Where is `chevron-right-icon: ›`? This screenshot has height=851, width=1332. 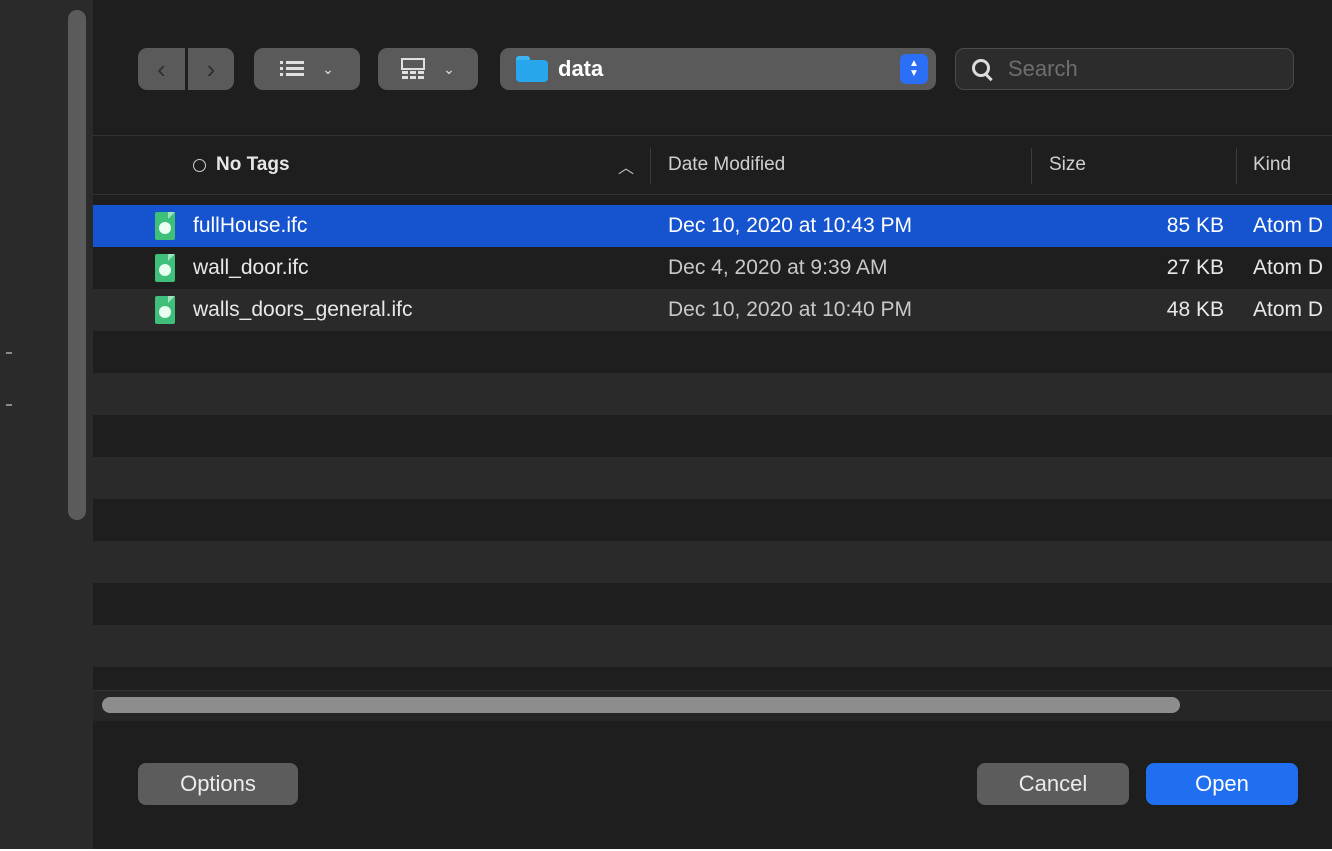
chevron-right-icon: › is located at coordinates (211, 69).